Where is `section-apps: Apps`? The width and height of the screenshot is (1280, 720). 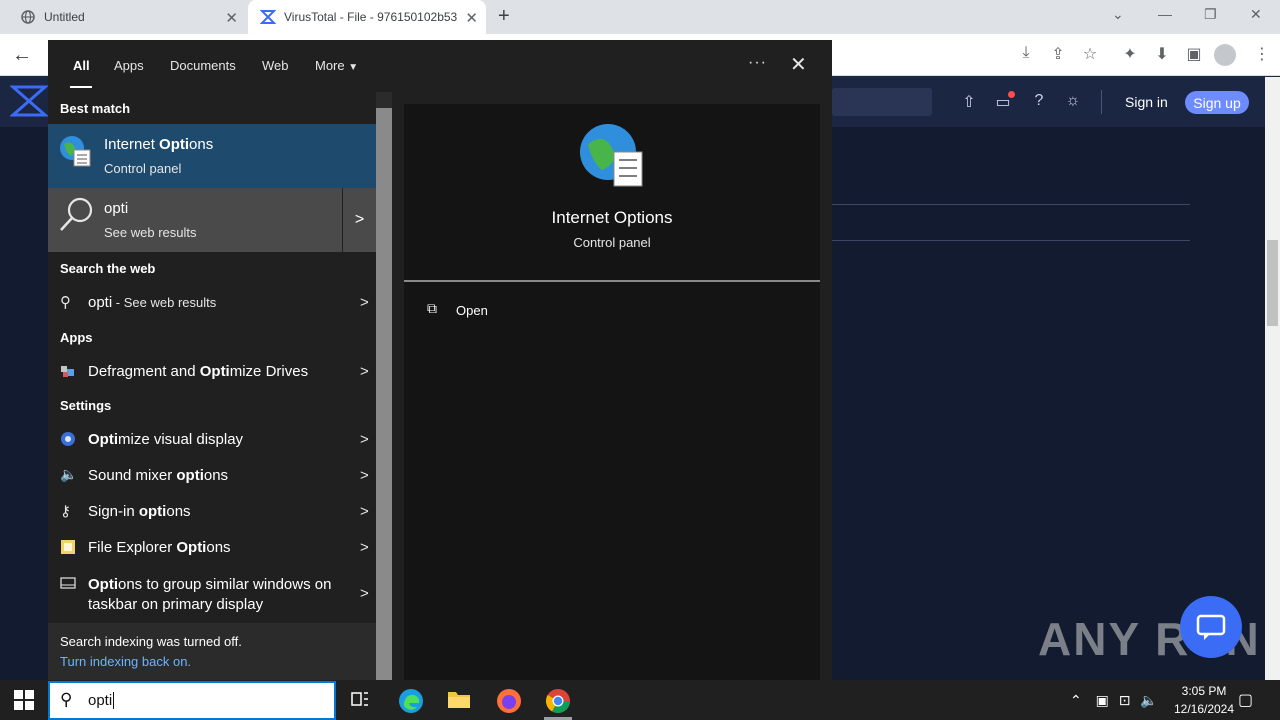
section-apps: Apps is located at coordinates (76, 337).